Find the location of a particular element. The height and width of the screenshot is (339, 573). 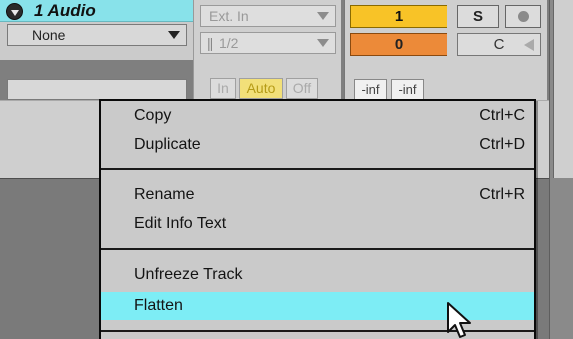

mixer-column: 1 0 -inf -inf is located at coordinates (399, 50).